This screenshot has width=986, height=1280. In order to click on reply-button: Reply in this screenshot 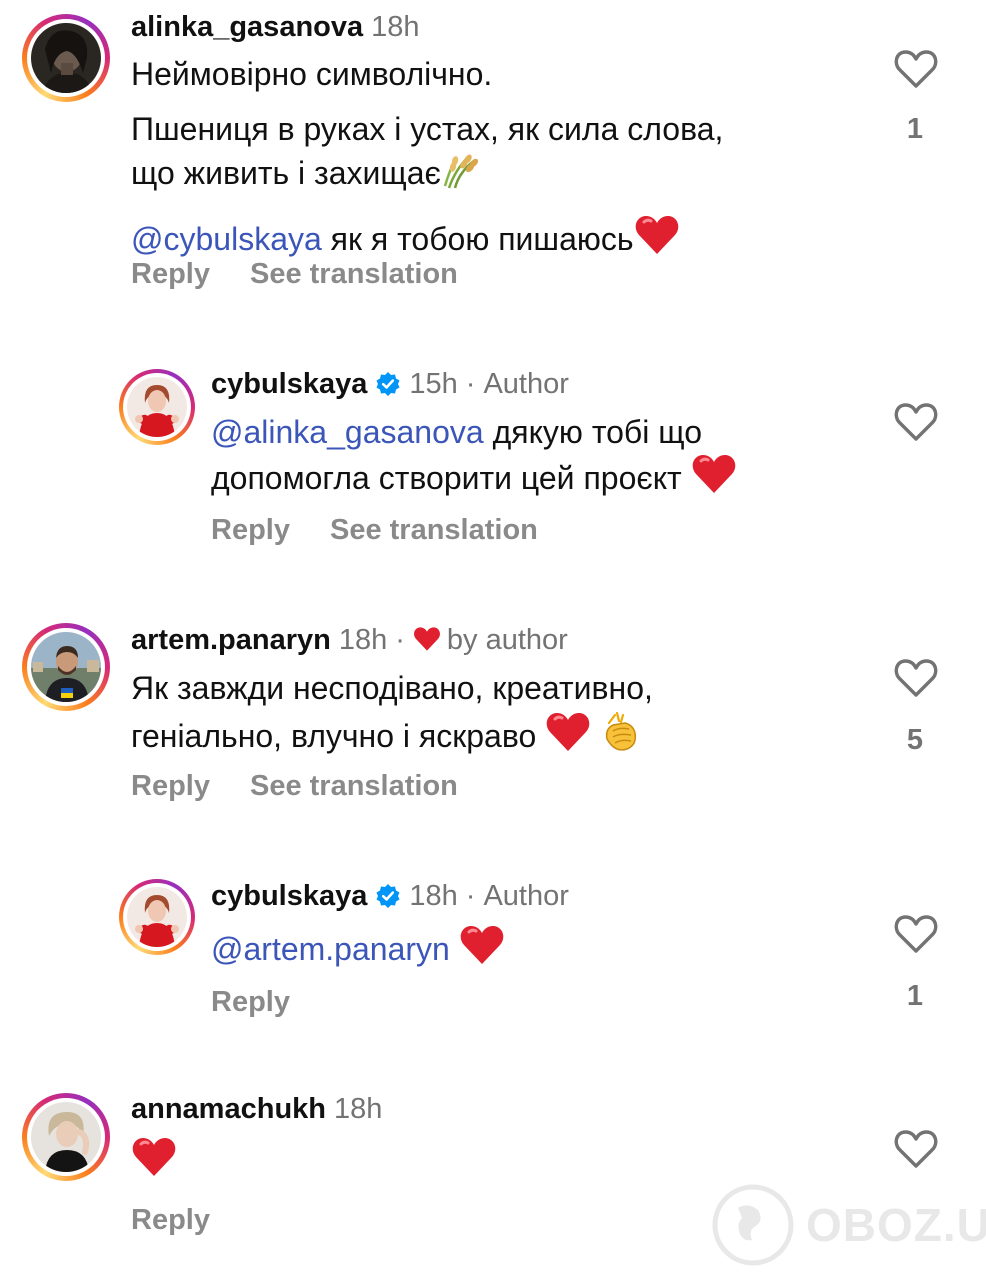, I will do `click(170, 1220)`.